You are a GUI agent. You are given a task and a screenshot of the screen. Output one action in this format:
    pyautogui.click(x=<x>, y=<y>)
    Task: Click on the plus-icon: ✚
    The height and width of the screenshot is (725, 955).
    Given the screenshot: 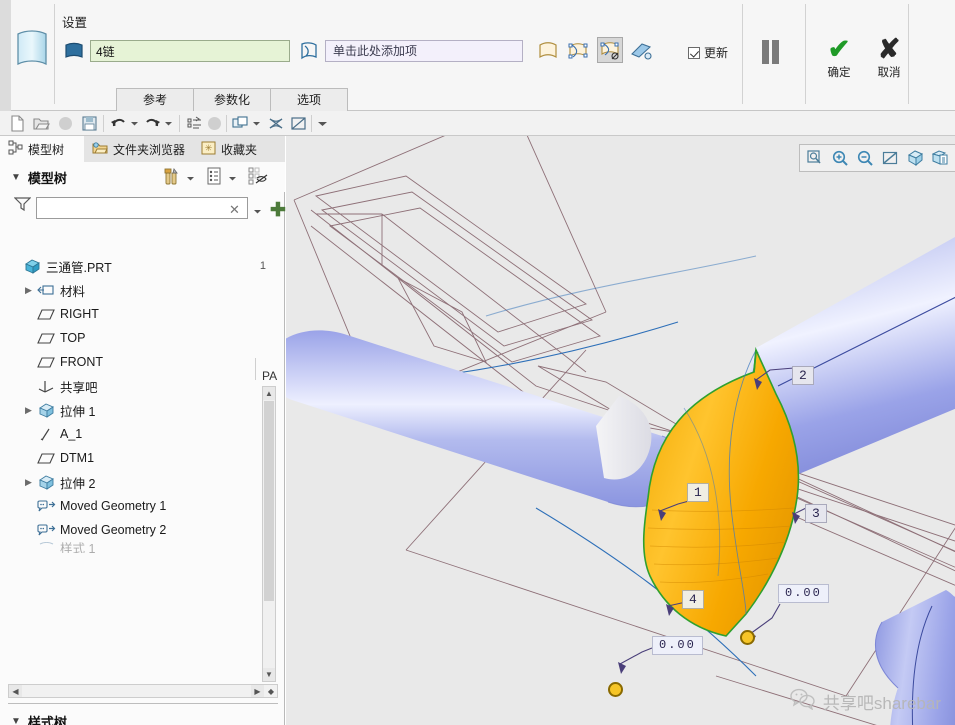 What is the action you would take?
    pyautogui.click(x=278, y=210)
    